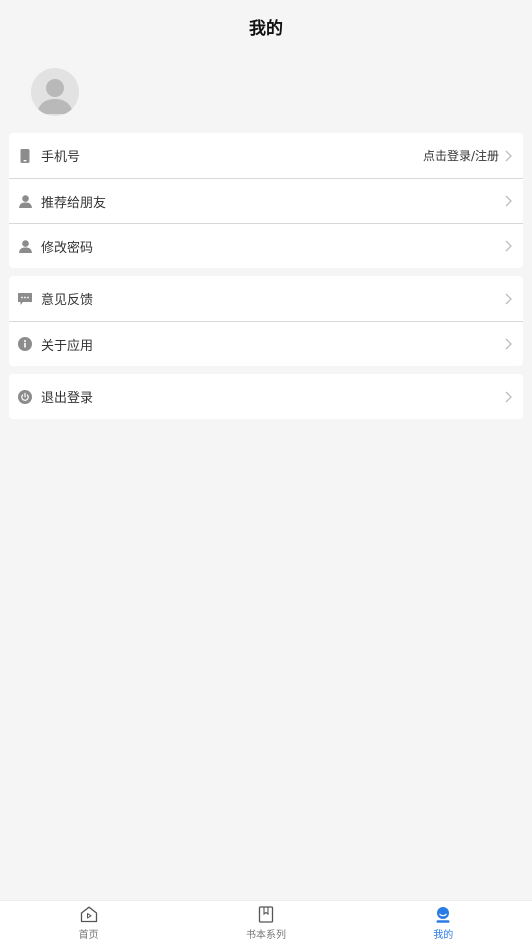 The image size is (532, 944). What do you see at coordinates (25, 155) in the screenshot?
I see `phone-icon` at bounding box center [25, 155].